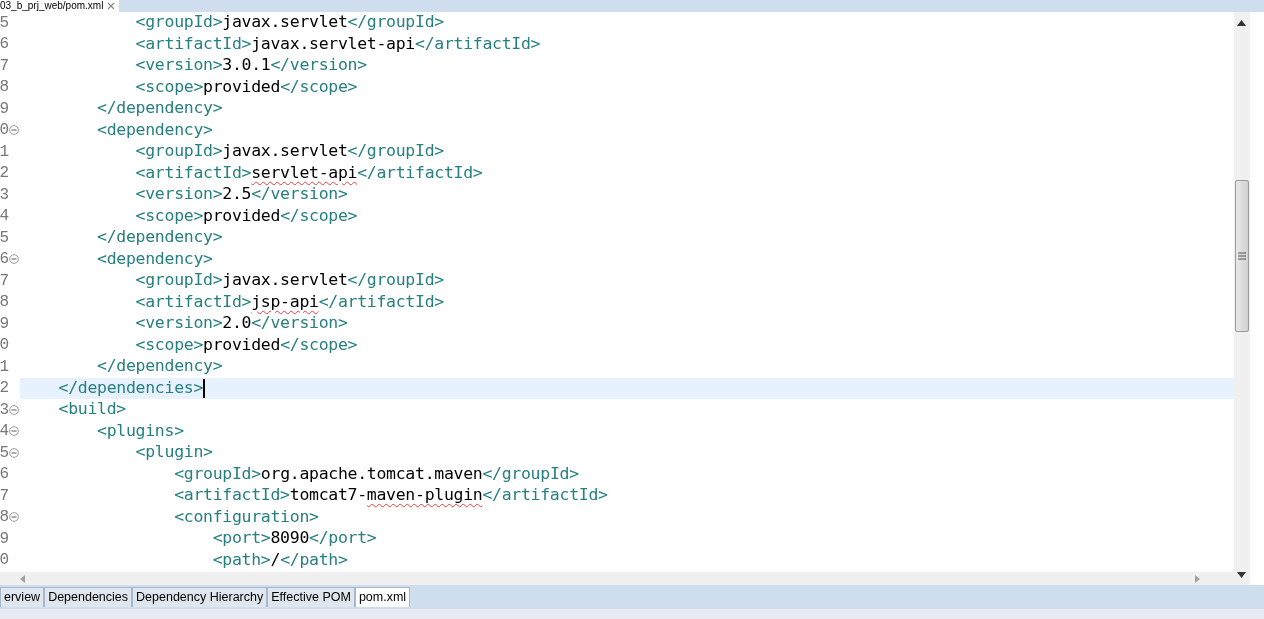 The width and height of the screenshot is (1264, 619). I want to click on code-line: <plugin>, so click(173, 452).